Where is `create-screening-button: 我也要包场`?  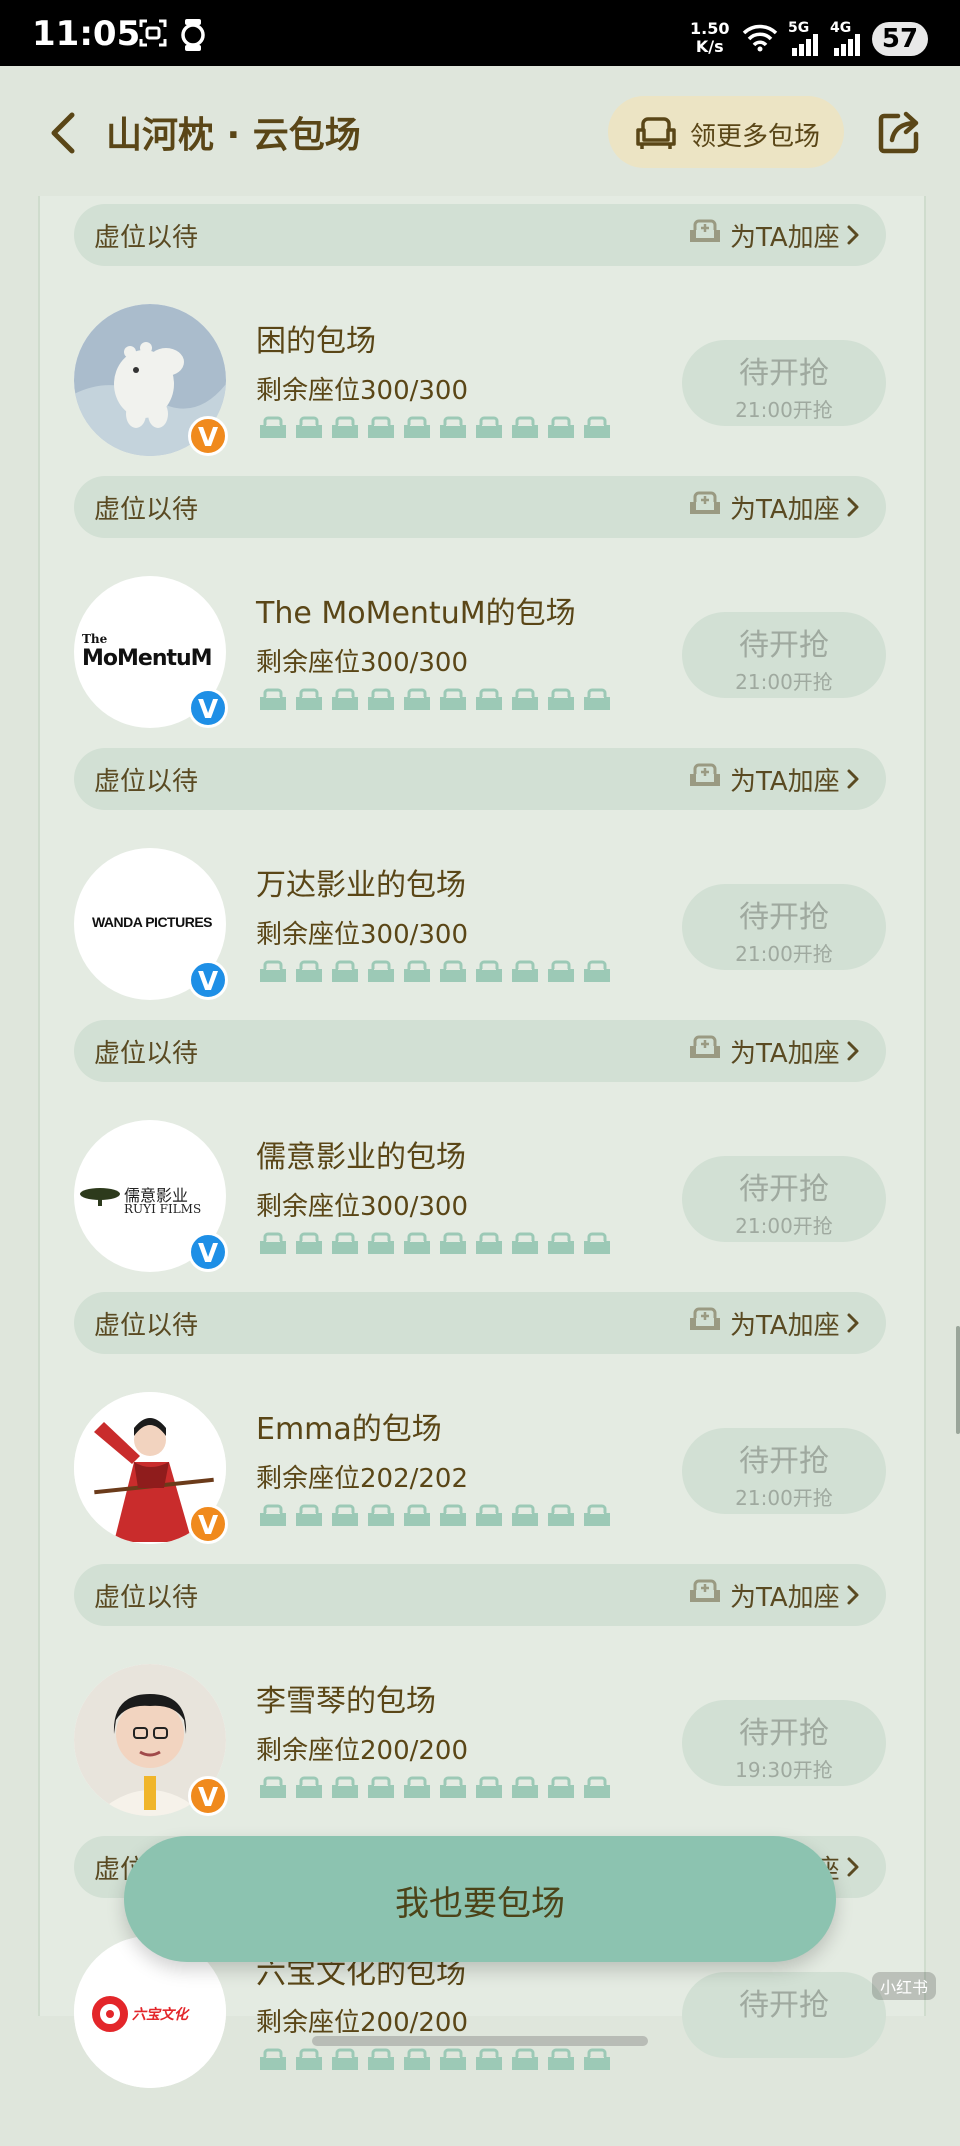 create-screening-button: 我也要包场 is located at coordinates (480, 1899).